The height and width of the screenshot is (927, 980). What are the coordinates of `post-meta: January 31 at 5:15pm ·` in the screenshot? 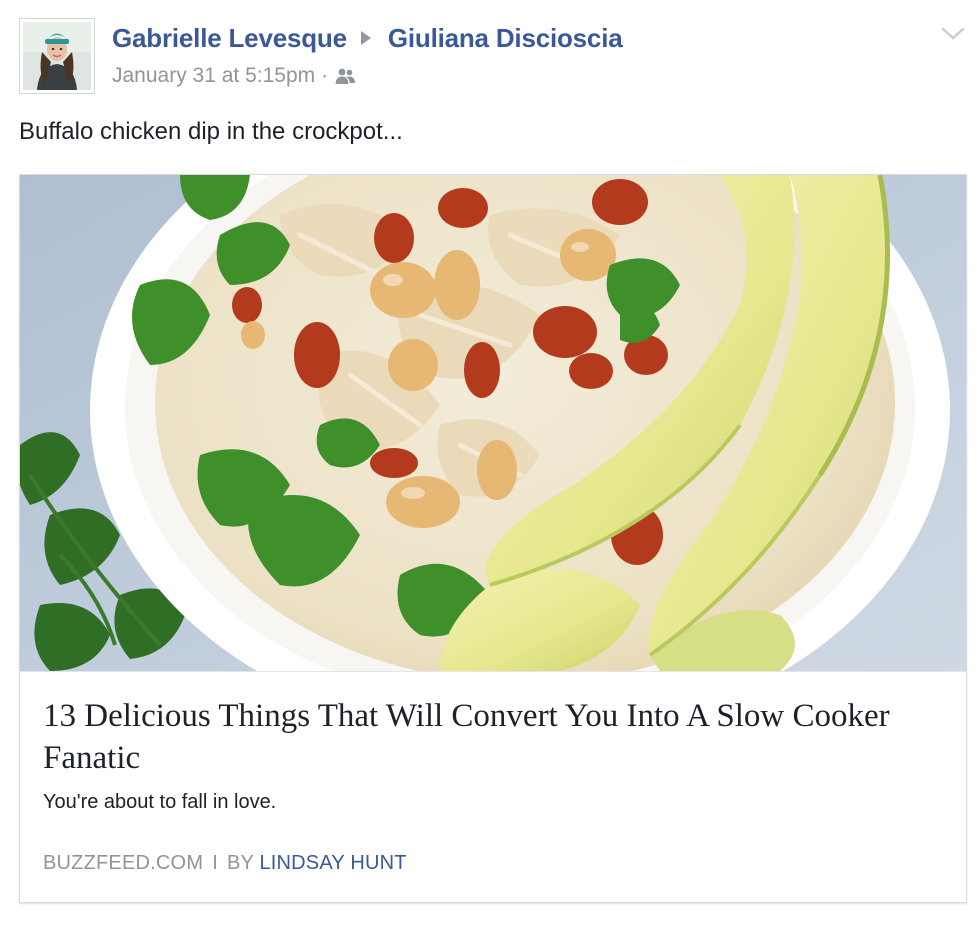 It's located at (234, 76).